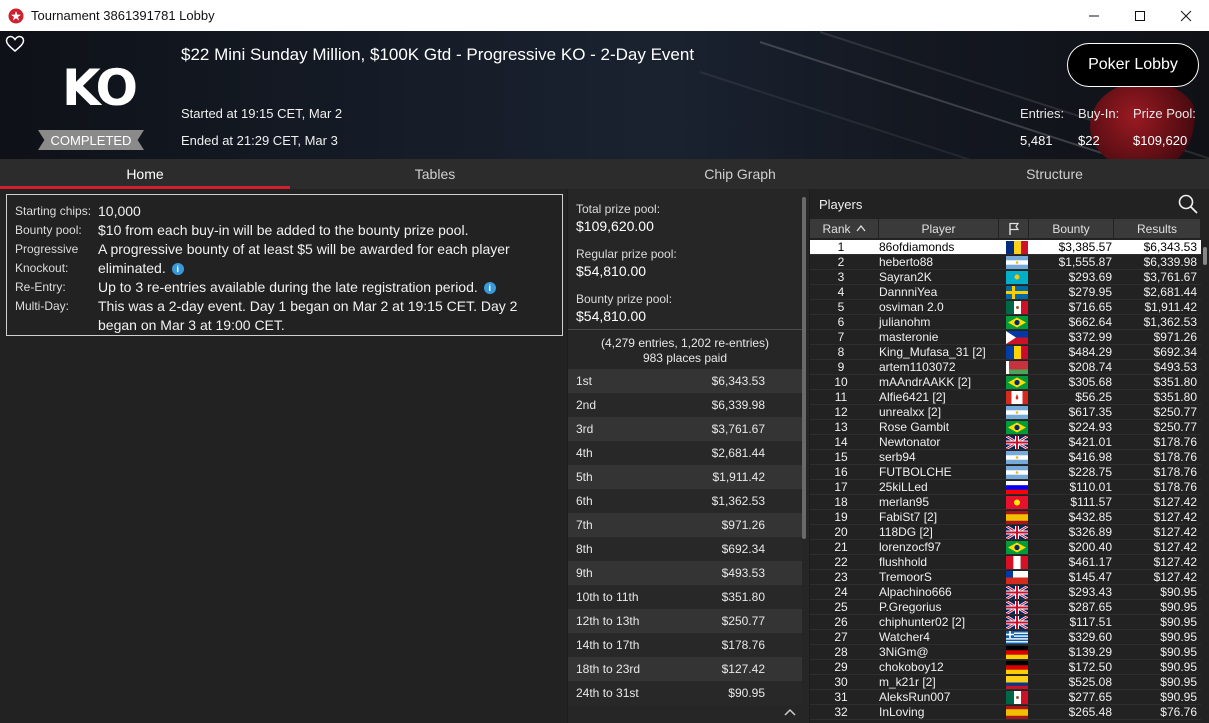  I want to click on player-rank: 17, so click(841, 487).